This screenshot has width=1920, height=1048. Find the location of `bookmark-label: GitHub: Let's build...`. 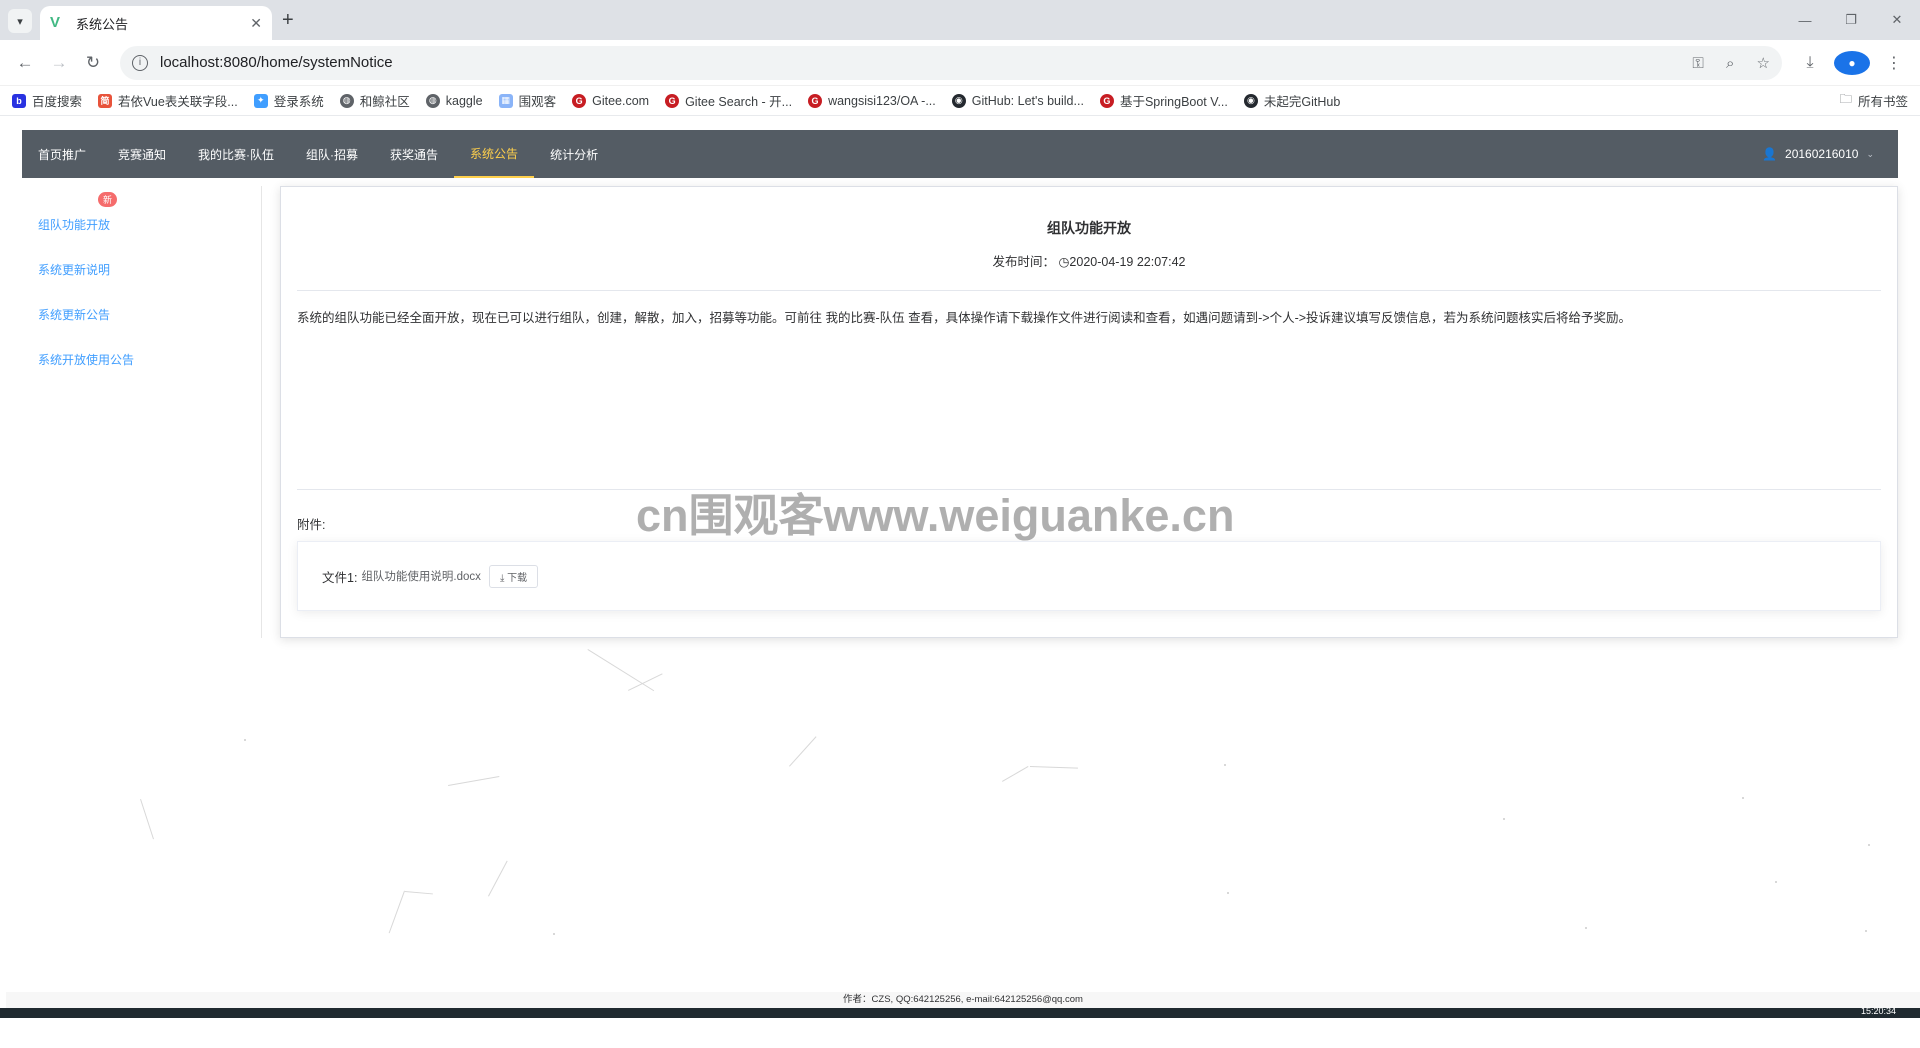

bookmark-label: GitHub: Let's build... is located at coordinates (1027, 100).